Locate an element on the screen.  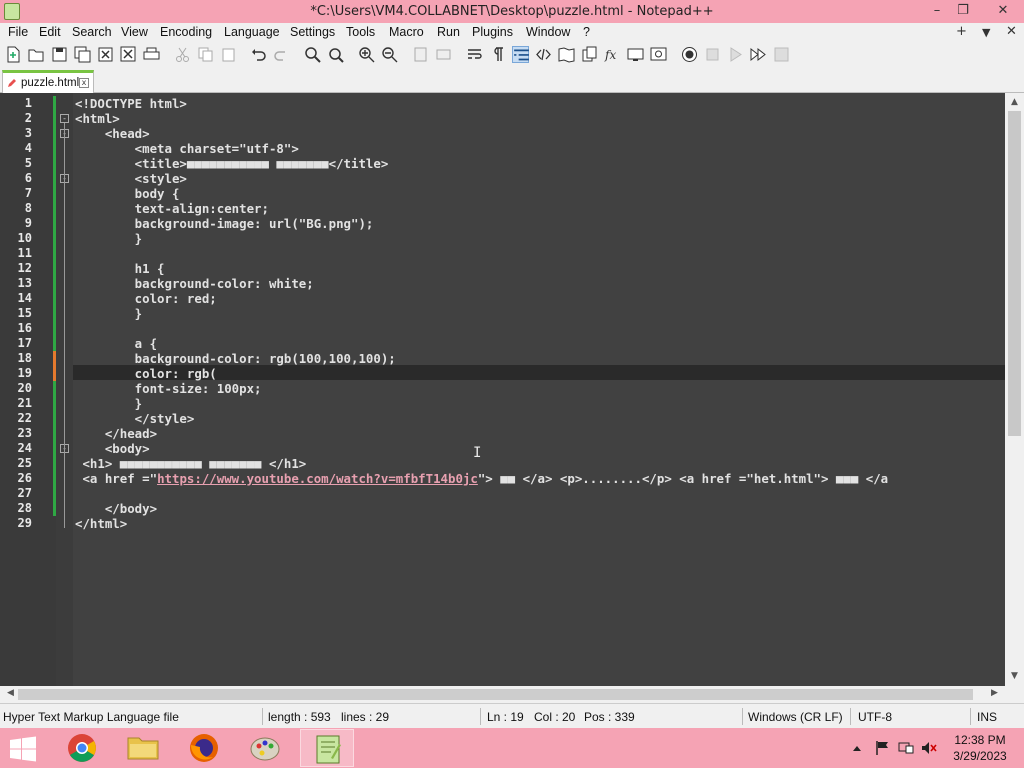
menu-search: Search is located at coordinates (92, 32).